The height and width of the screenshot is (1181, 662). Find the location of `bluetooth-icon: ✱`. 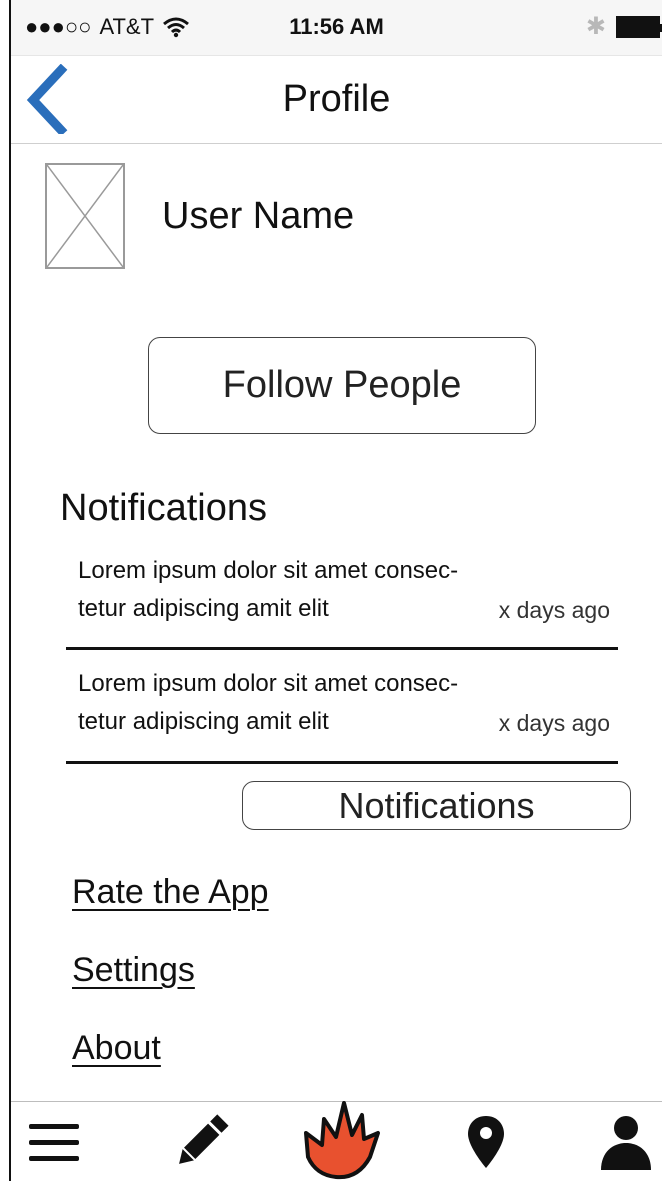

bluetooth-icon: ✱ is located at coordinates (595, 26).